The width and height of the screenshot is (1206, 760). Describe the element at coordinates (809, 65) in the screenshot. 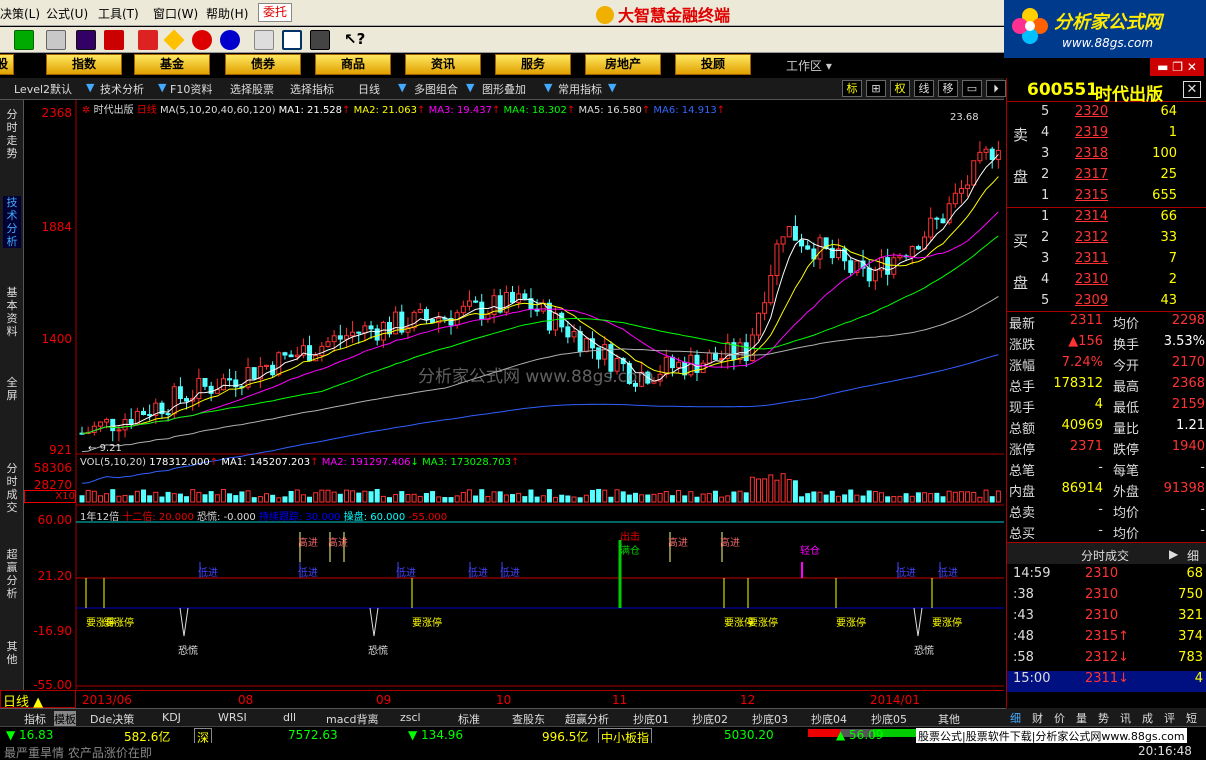

I see `workarea-dropdown: 工作区 ▾` at that location.